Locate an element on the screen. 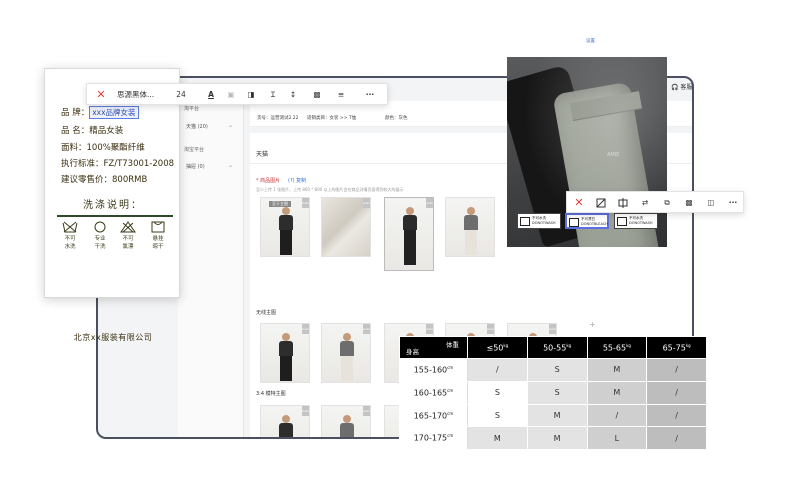 The height and width of the screenshot is (500, 800). size-cell: L is located at coordinates (617, 438).